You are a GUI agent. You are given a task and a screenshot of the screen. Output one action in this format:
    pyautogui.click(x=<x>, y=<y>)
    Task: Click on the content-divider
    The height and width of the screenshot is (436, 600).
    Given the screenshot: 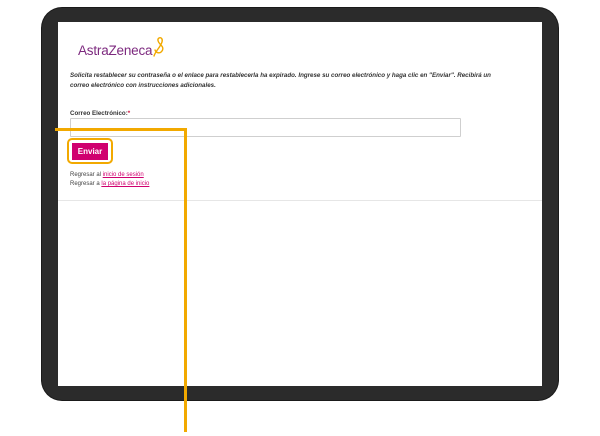 What is the action you would take?
    pyautogui.click(x=300, y=200)
    